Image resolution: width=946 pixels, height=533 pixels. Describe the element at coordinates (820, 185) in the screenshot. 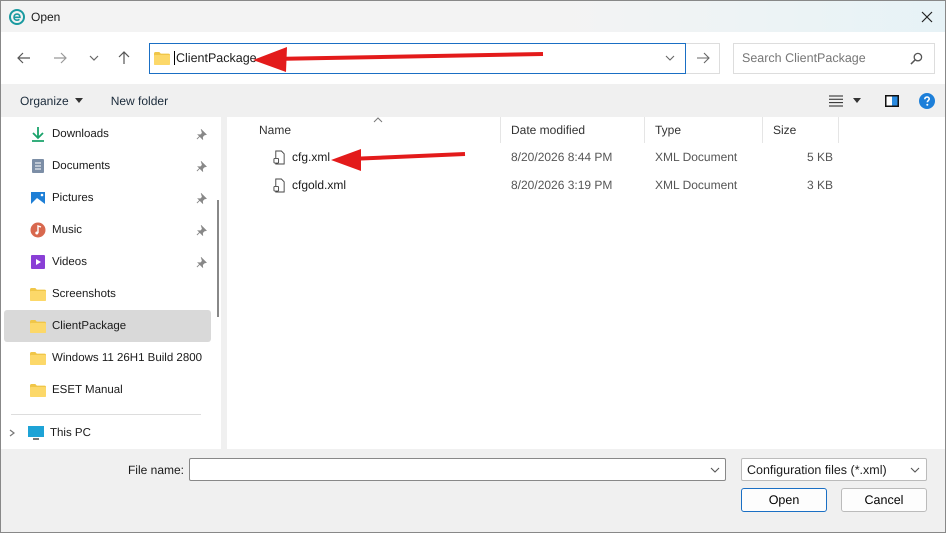

I see `table-cell-text: 3 KB` at that location.